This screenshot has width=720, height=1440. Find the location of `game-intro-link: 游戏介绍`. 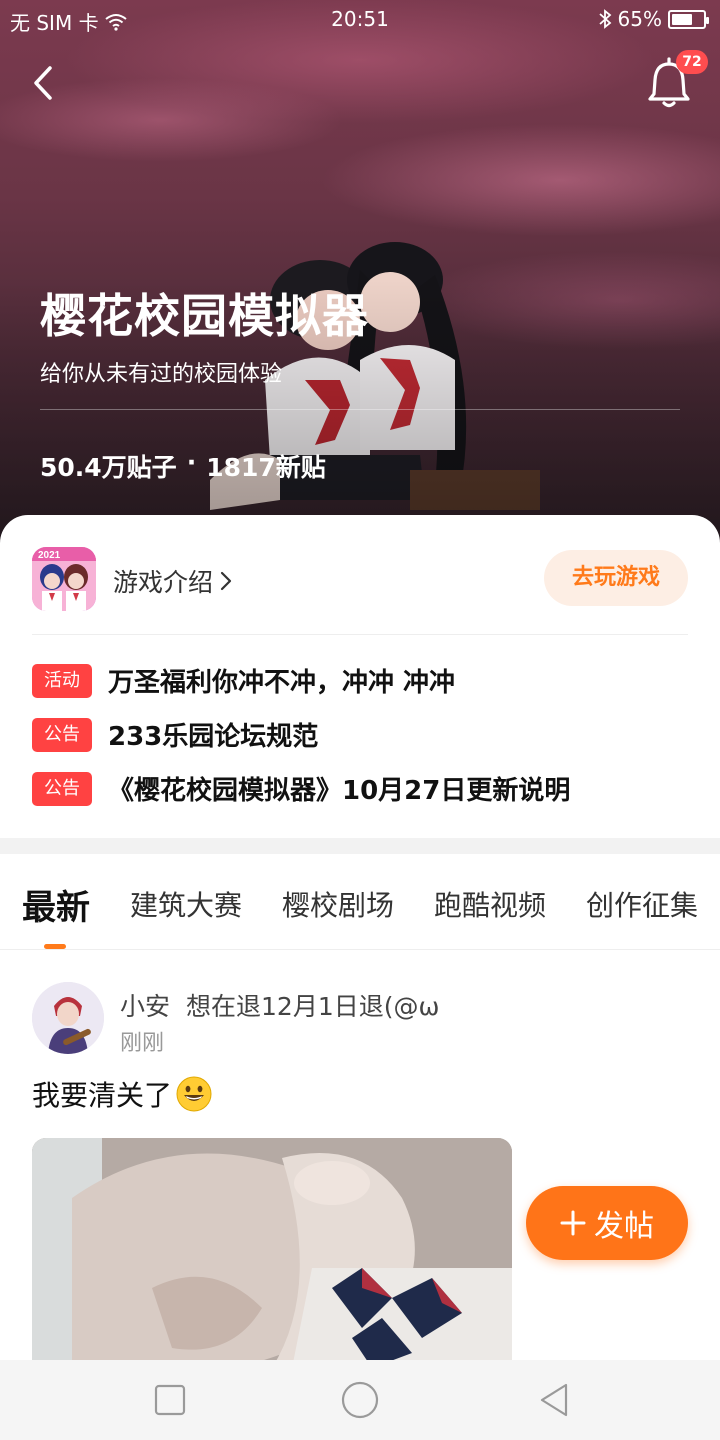

game-intro-link: 游戏介绍 is located at coordinates (173, 581).